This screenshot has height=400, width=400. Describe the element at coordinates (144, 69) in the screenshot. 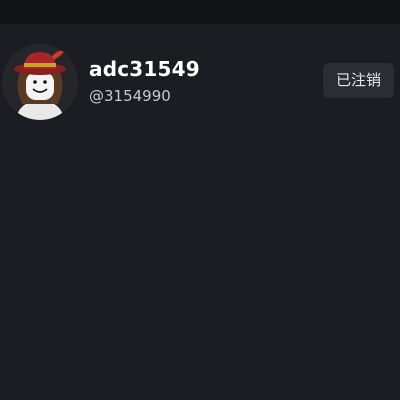

I see `username: adc31549` at that location.